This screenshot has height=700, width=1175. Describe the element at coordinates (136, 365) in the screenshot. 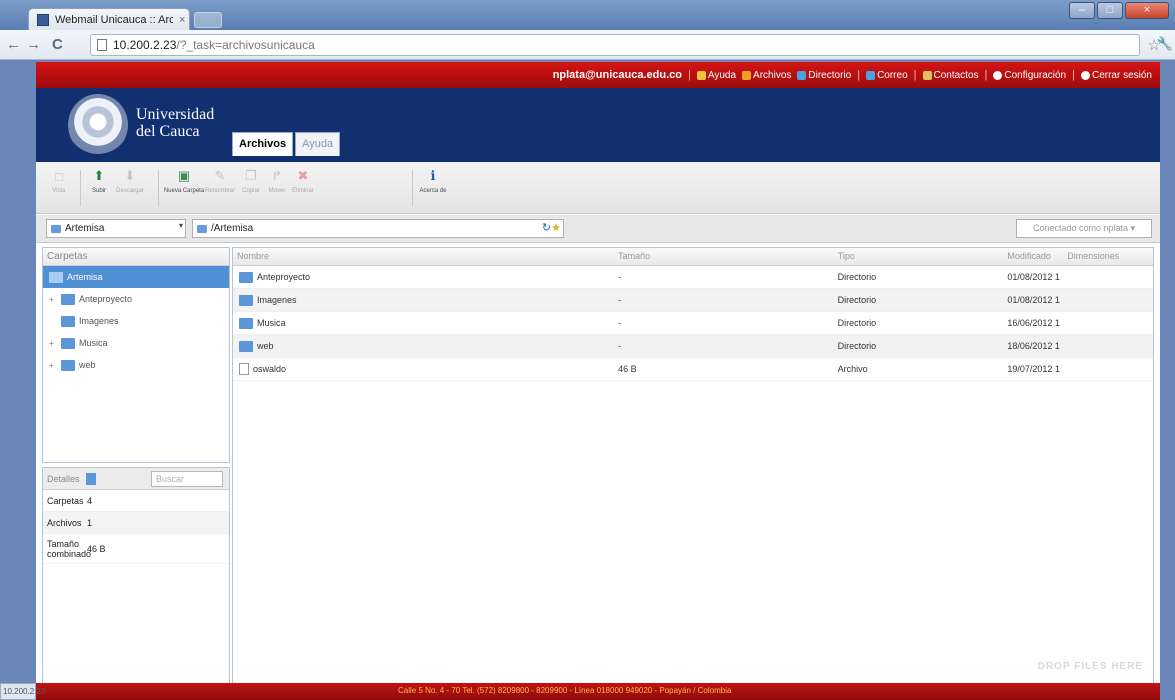

I see `tree-item-web: + web` at that location.